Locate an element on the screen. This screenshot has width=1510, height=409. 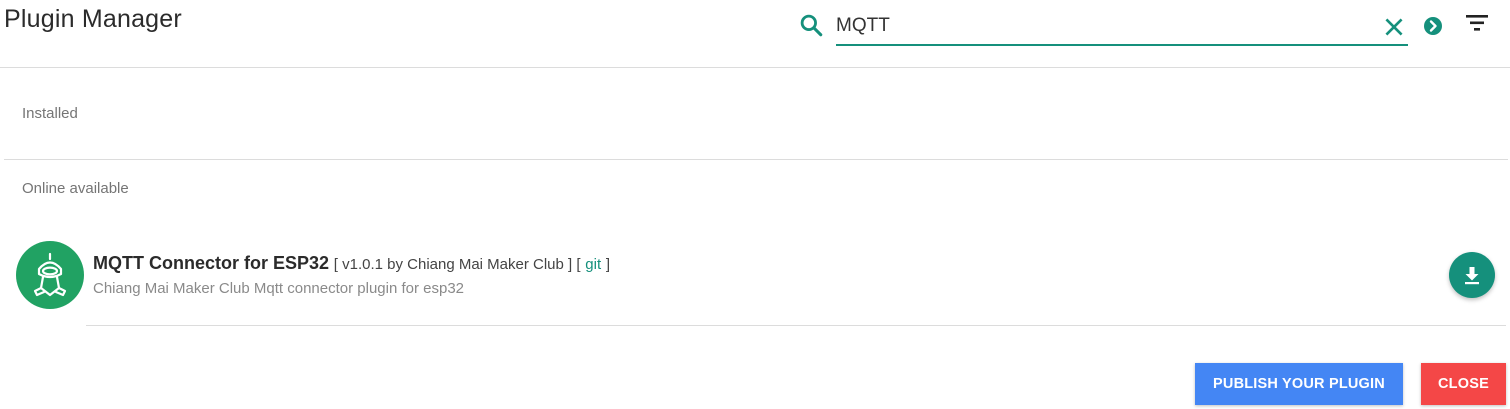
plugin-logo is located at coordinates (50, 275).